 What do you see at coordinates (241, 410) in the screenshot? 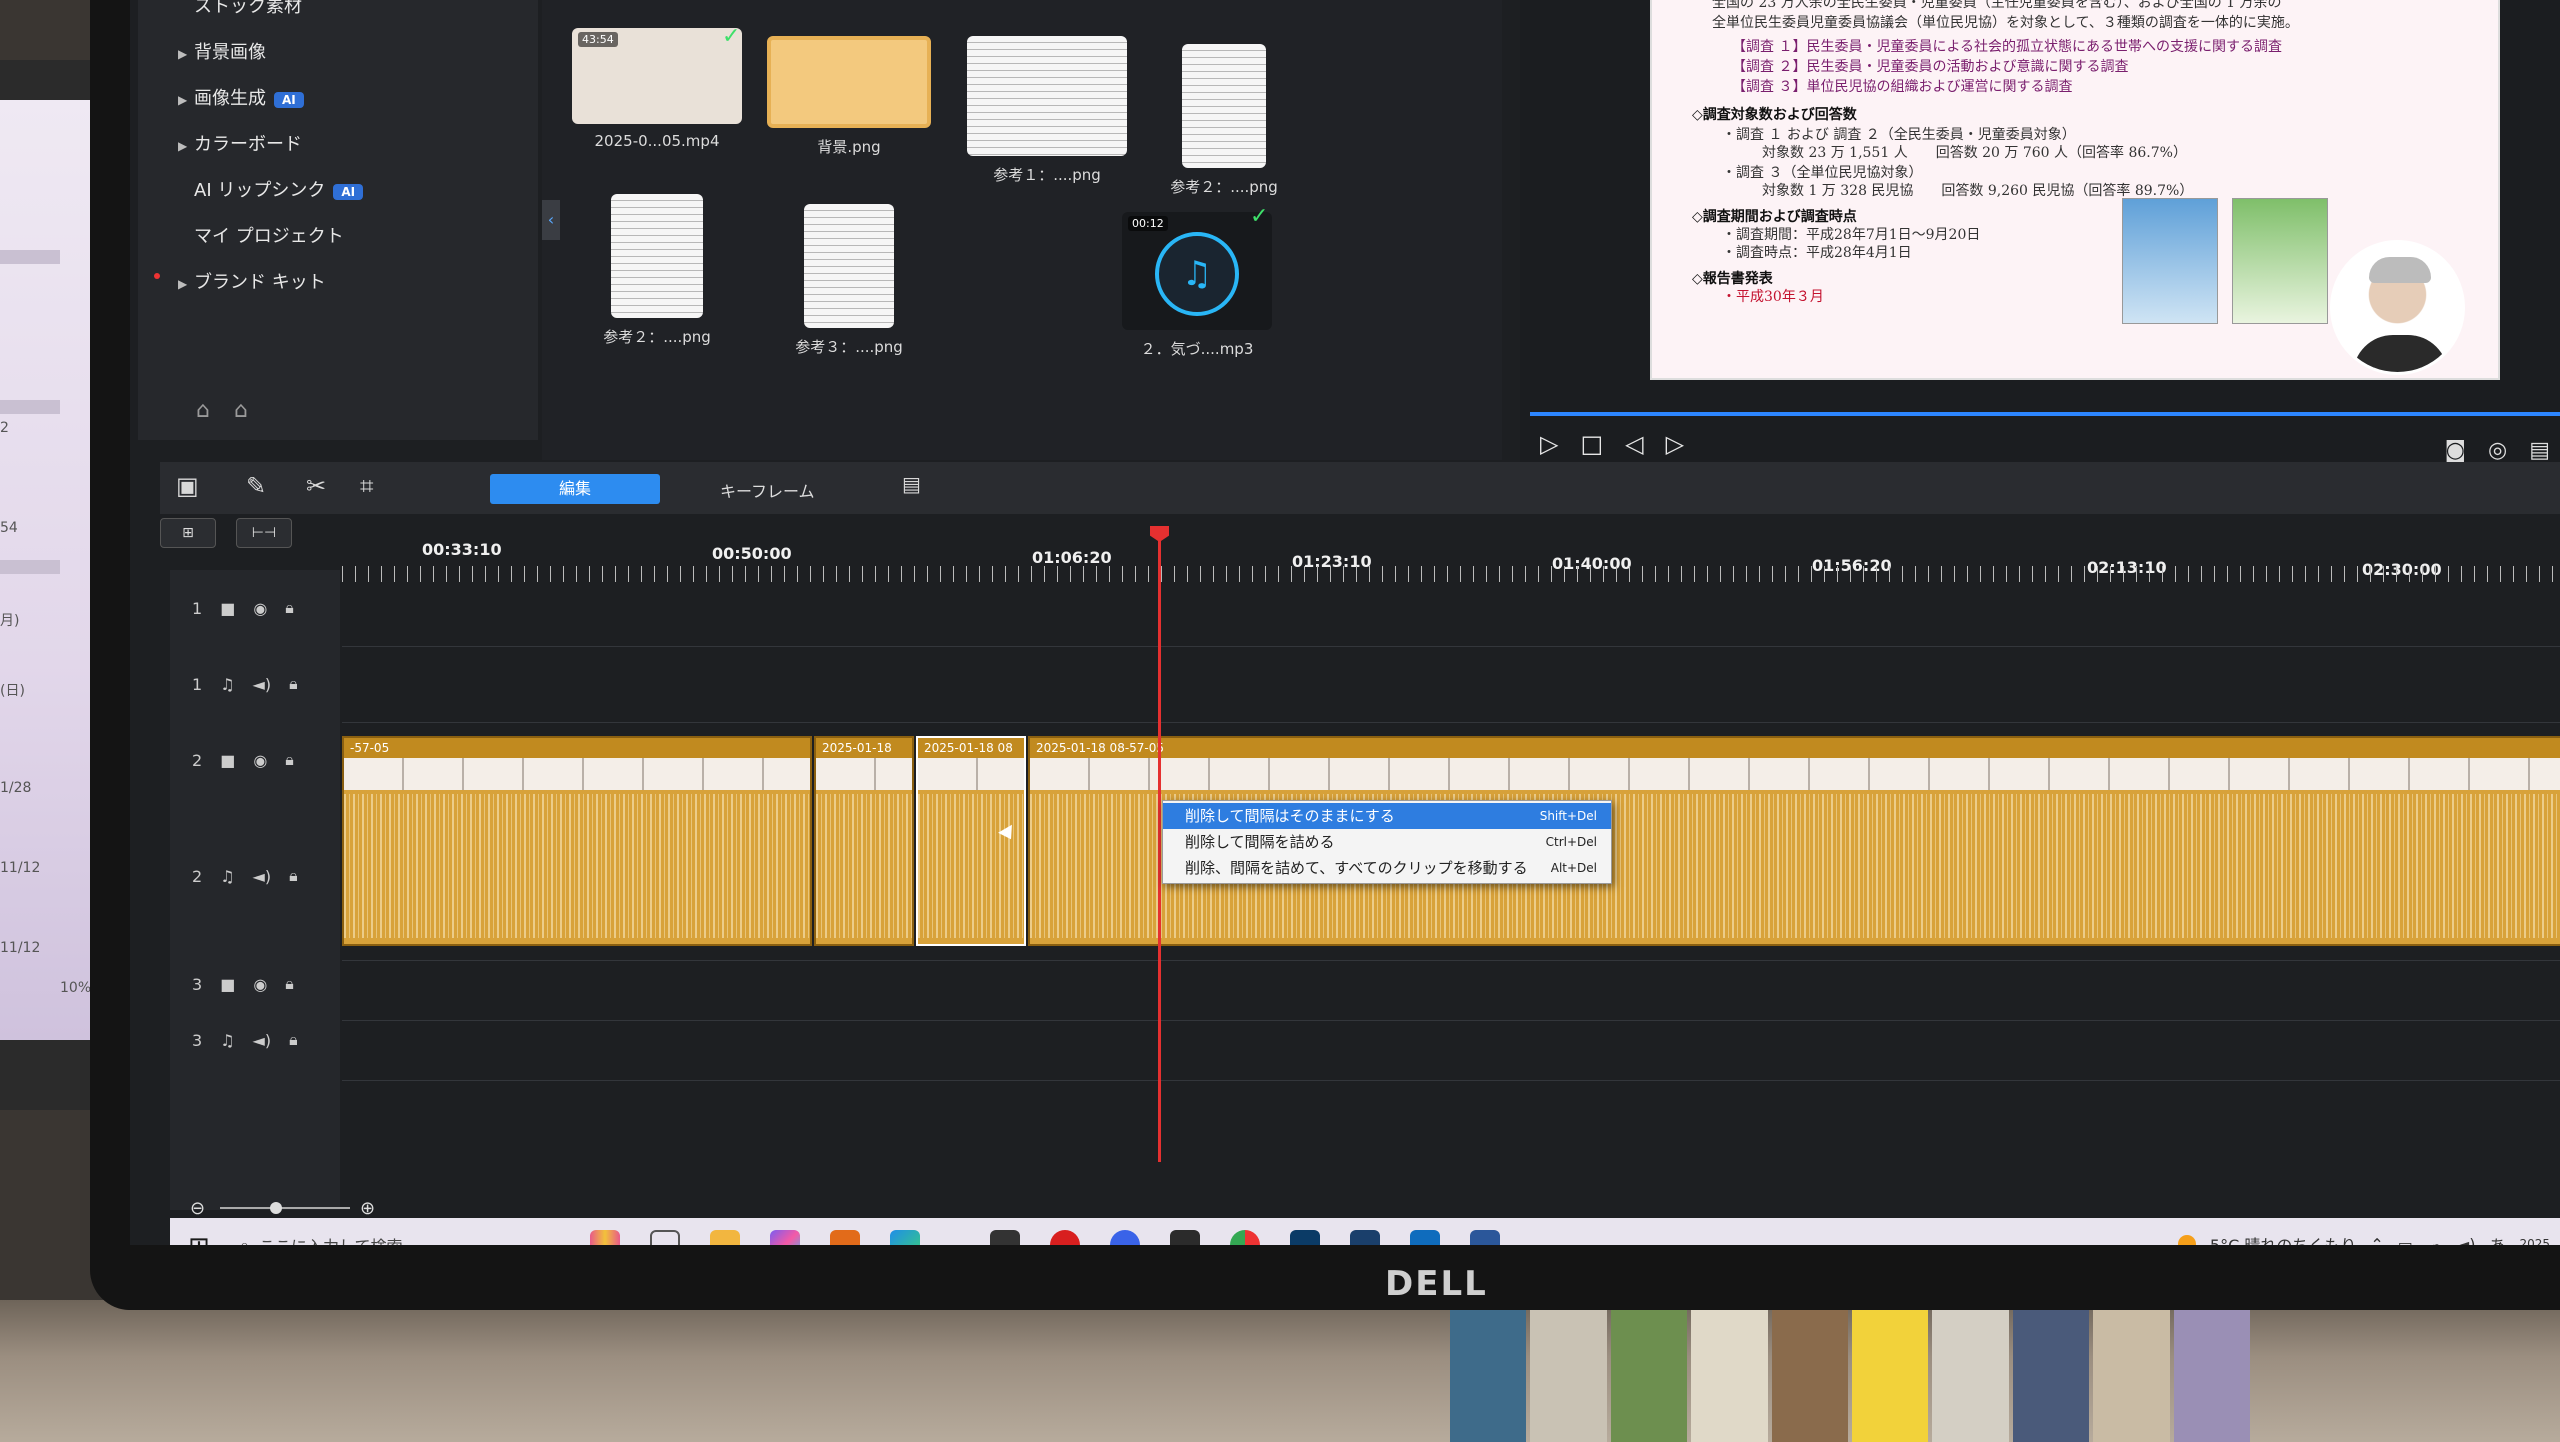
I see `remove-tag-icon: ⌂` at bounding box center [241, 410].